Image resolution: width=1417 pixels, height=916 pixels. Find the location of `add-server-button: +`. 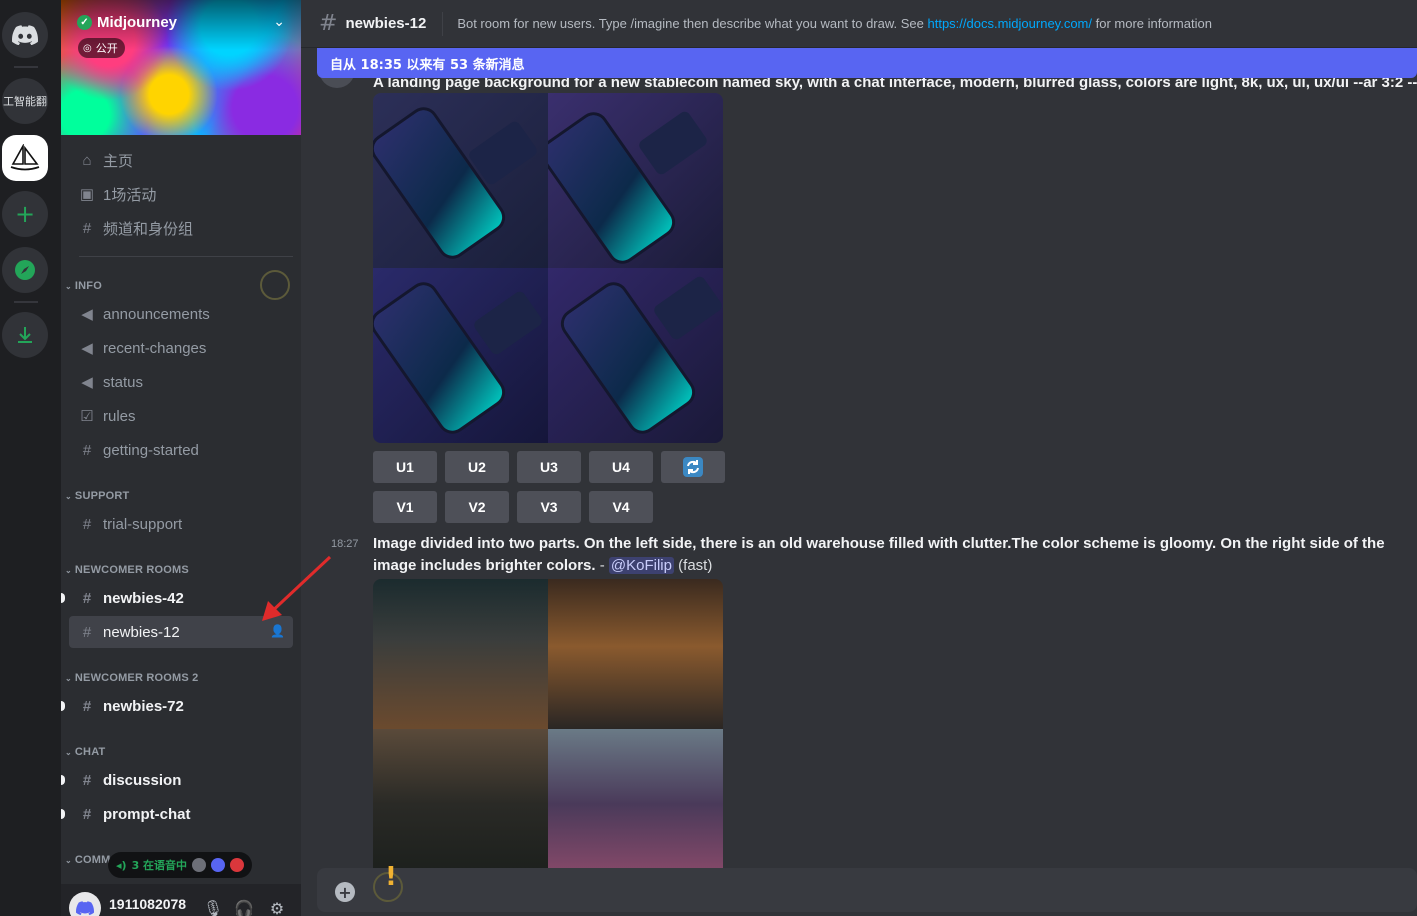

add-server-button: + is located at coordinates (25, 214).